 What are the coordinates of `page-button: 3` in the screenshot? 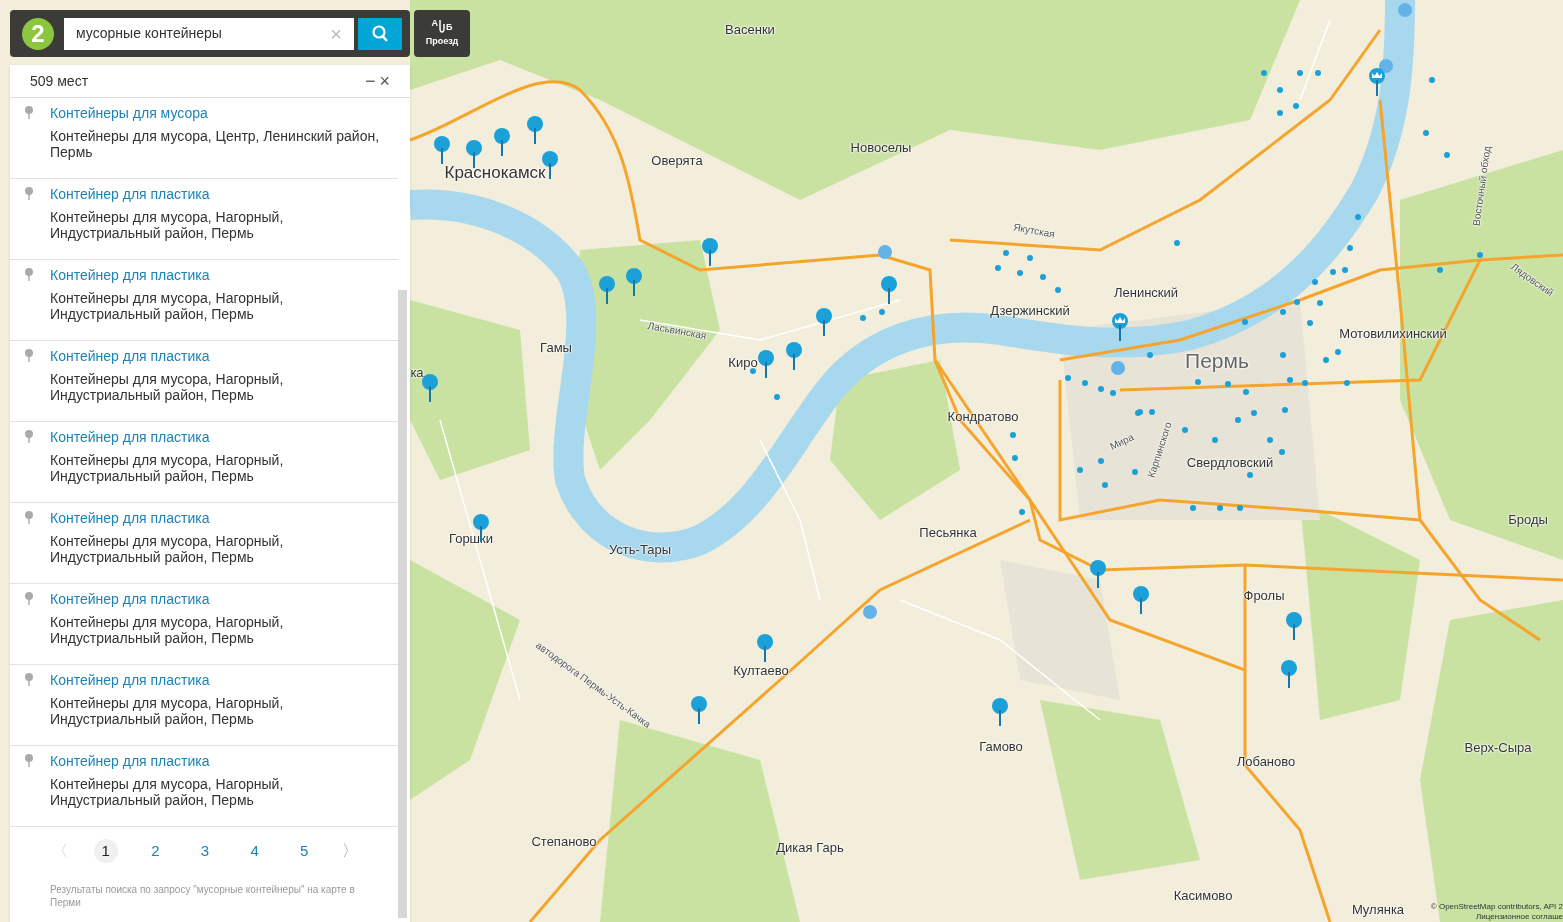 It's located at (204, 851).